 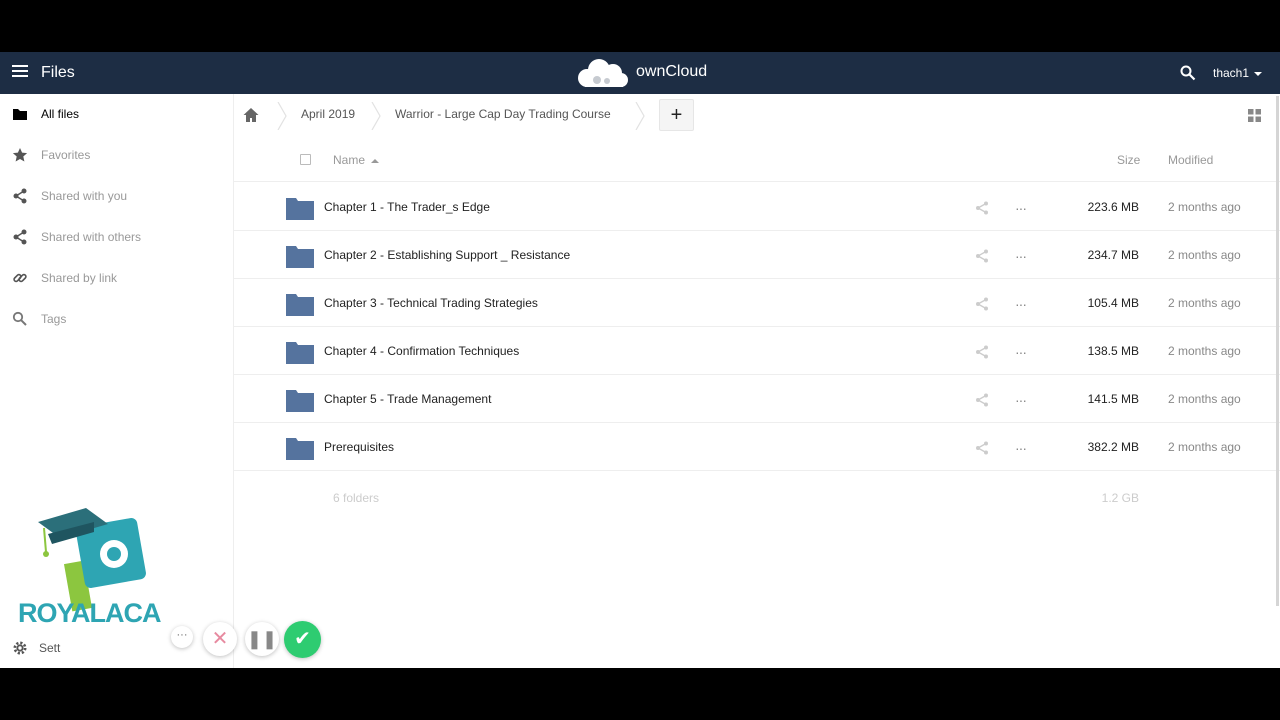 I want to click on sidebar-item-shared-by-link: Shared by link, so click(x=116, y=278).